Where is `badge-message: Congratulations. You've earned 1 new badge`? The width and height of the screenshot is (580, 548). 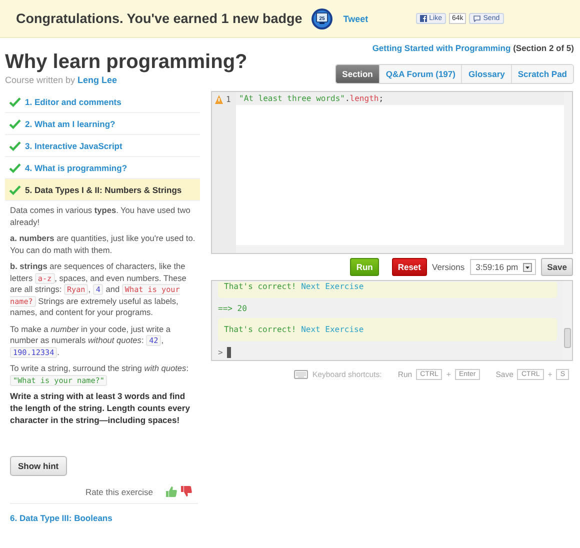
badge-message: Congratulations. You've earned 1 new badge is located at coordinates (159, 18).